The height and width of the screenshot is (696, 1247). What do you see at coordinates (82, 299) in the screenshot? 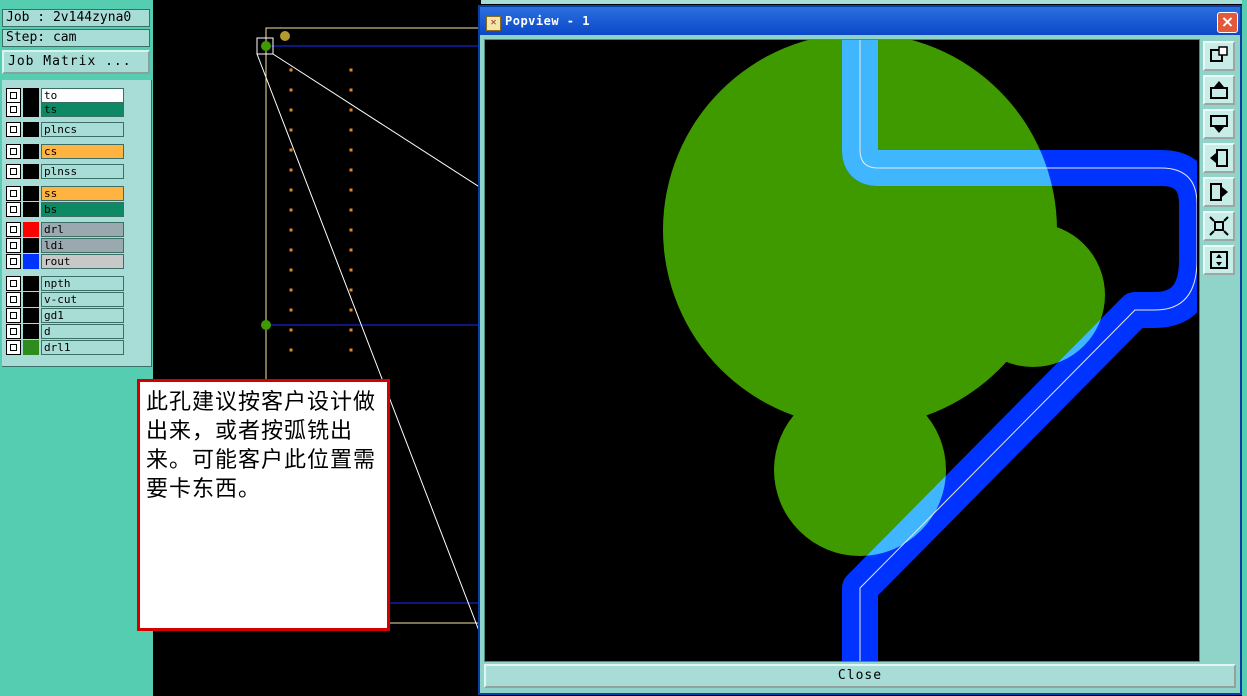
I see `layer-label: v-cut` at bounding box center [82, 299].